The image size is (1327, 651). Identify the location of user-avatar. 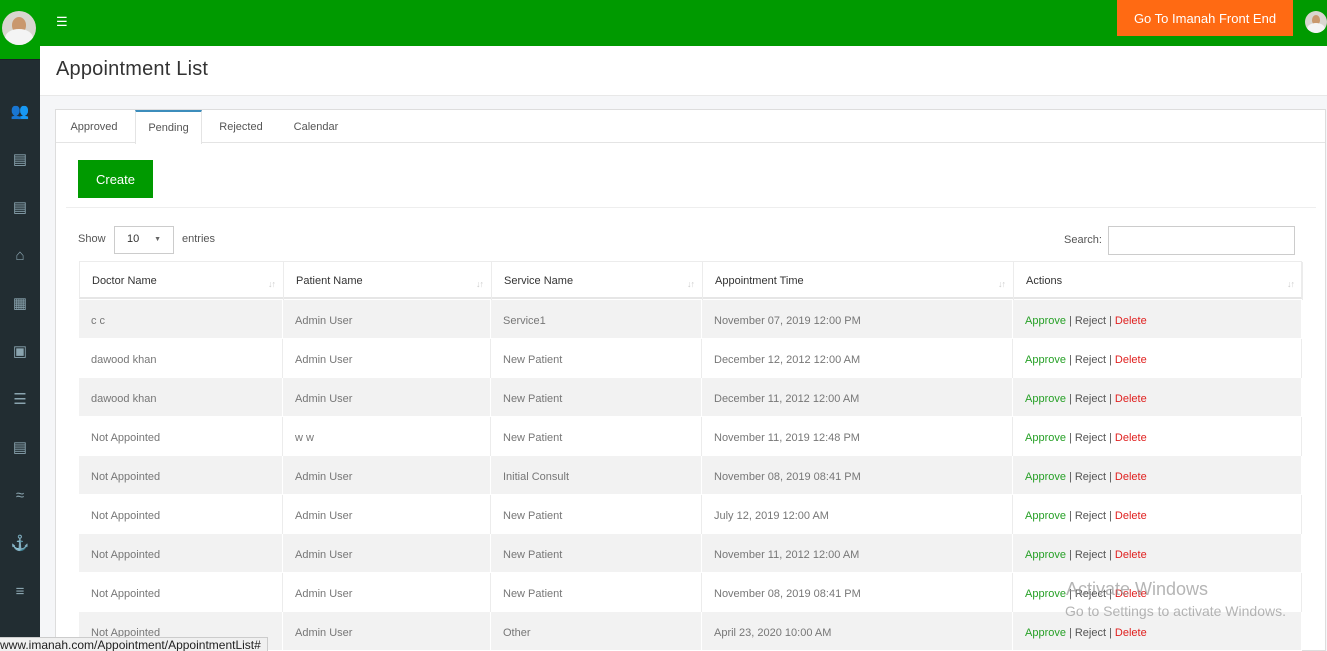
(19, 28).